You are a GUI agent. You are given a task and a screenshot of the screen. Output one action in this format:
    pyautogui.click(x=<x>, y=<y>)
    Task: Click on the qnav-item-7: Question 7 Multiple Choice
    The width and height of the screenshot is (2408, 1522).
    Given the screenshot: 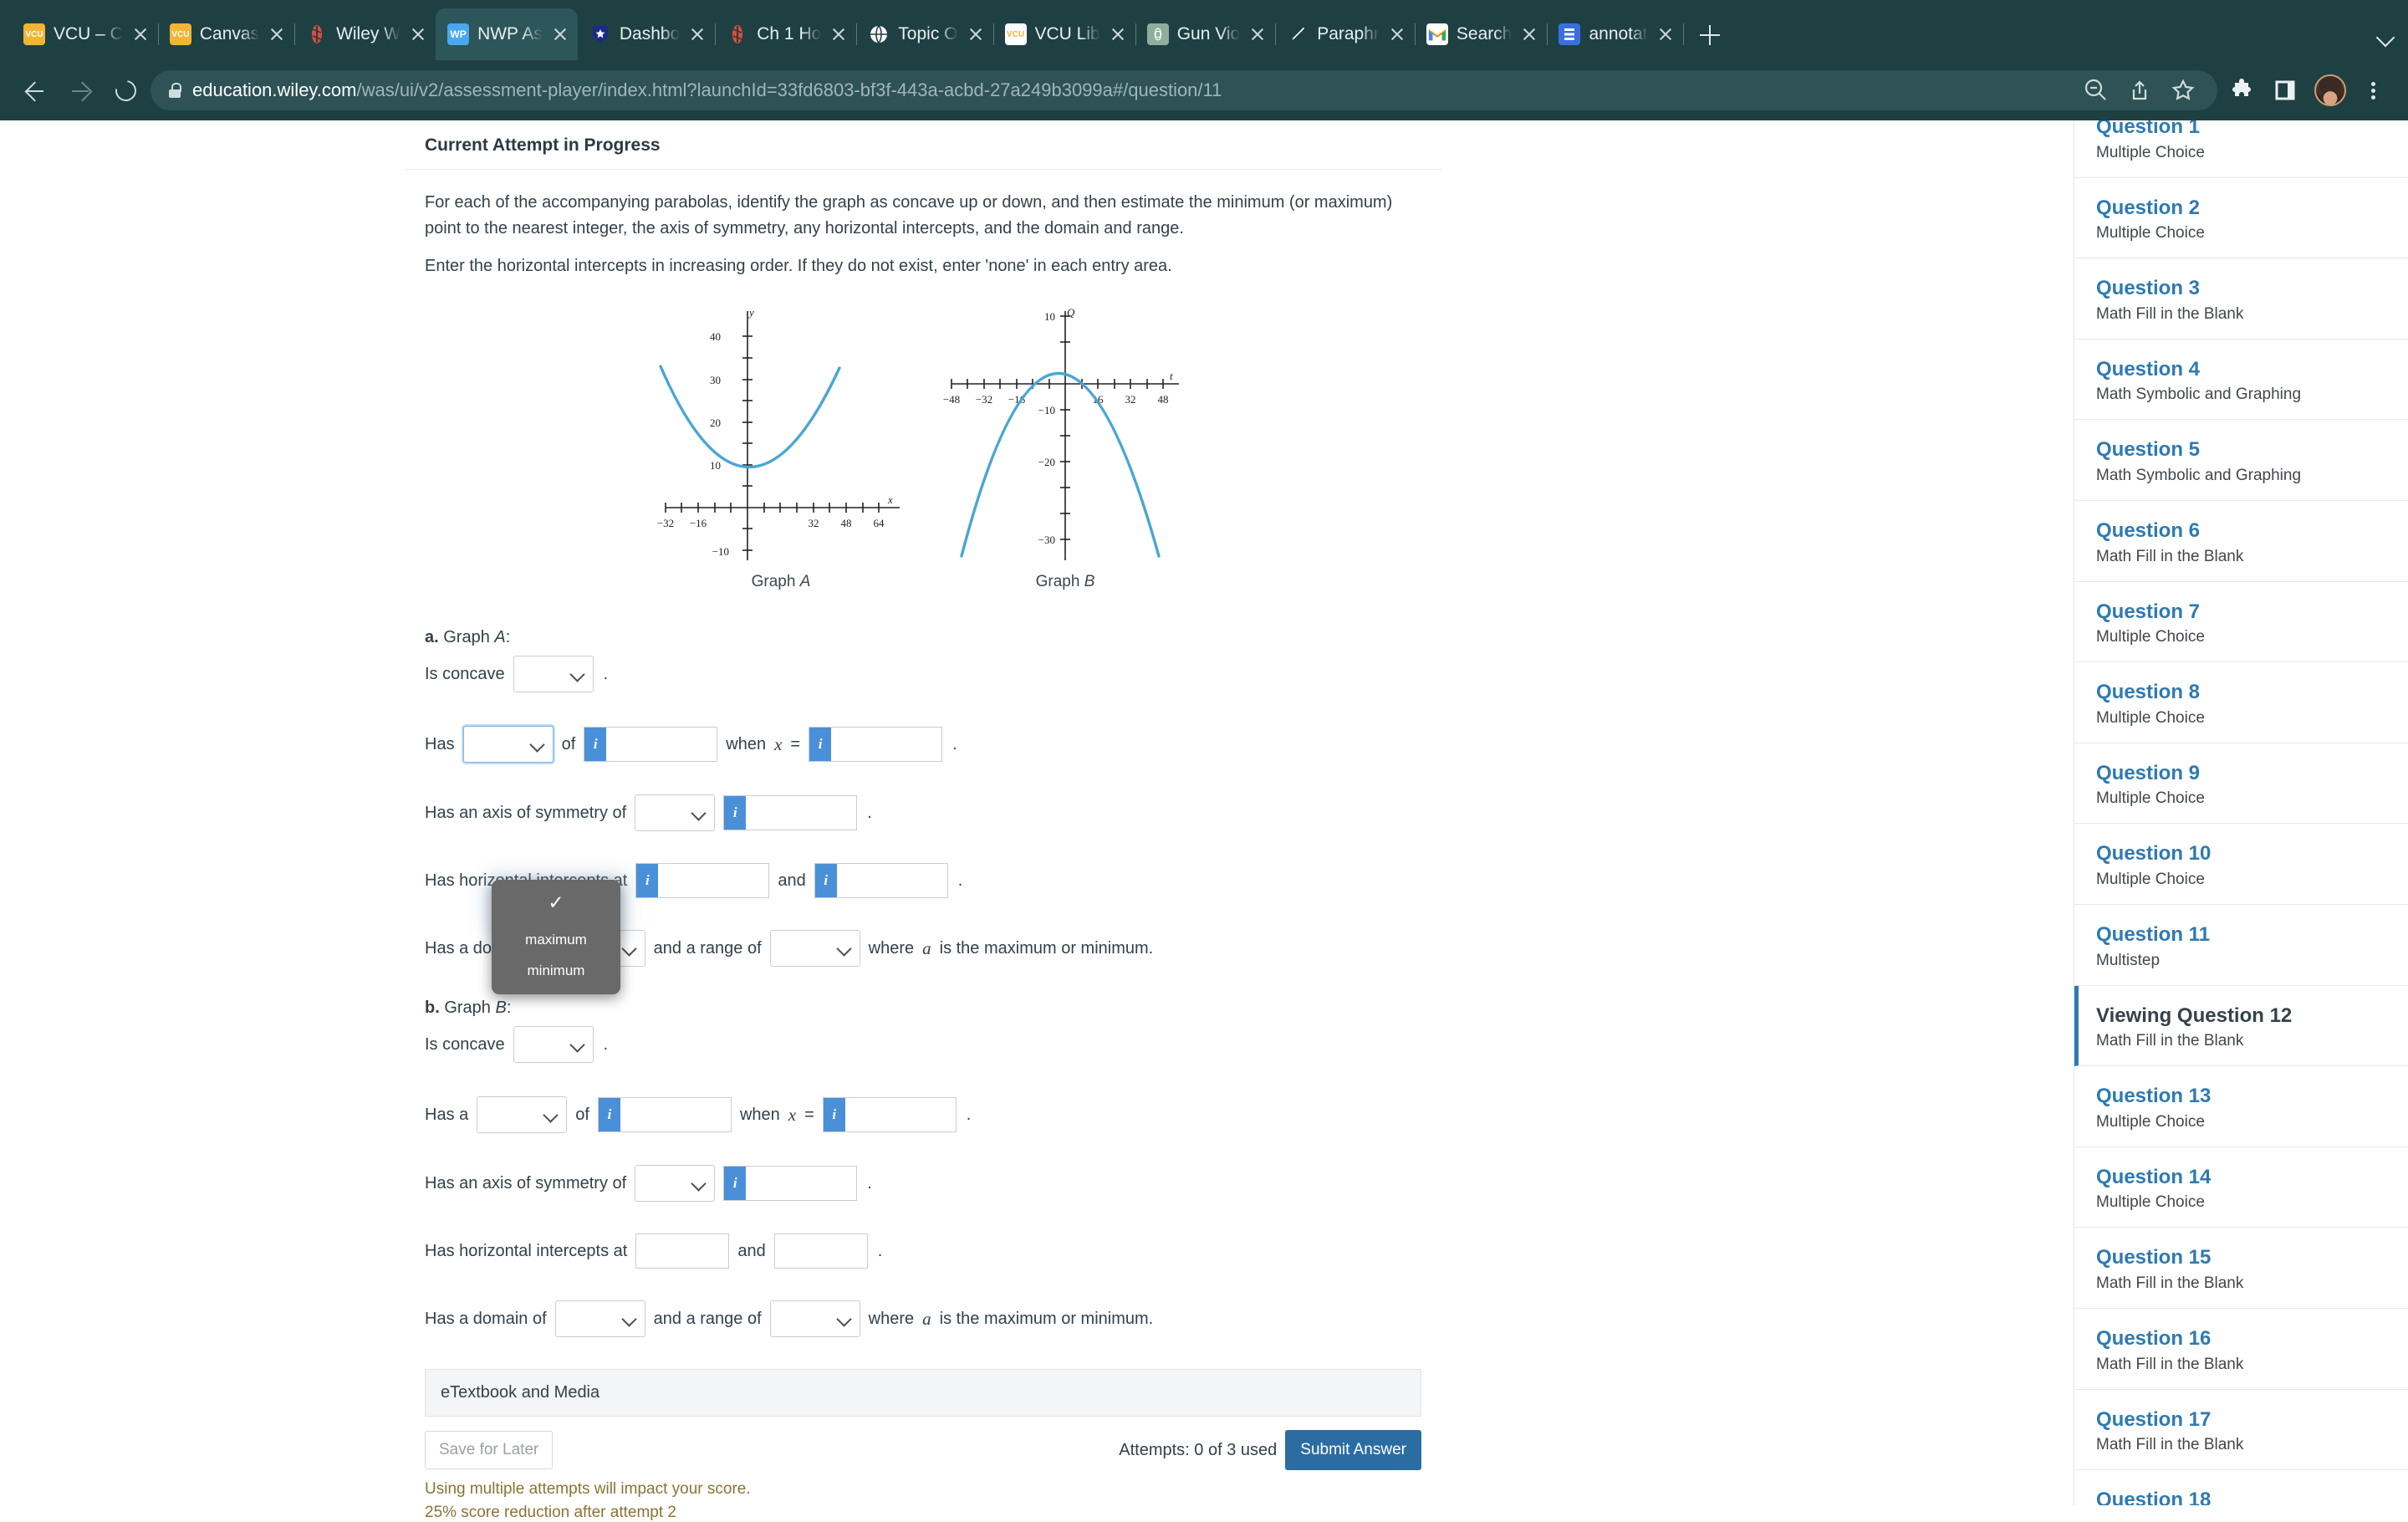 What is the action you would take?
    pyautogui.click(x=2241, y=623)
    